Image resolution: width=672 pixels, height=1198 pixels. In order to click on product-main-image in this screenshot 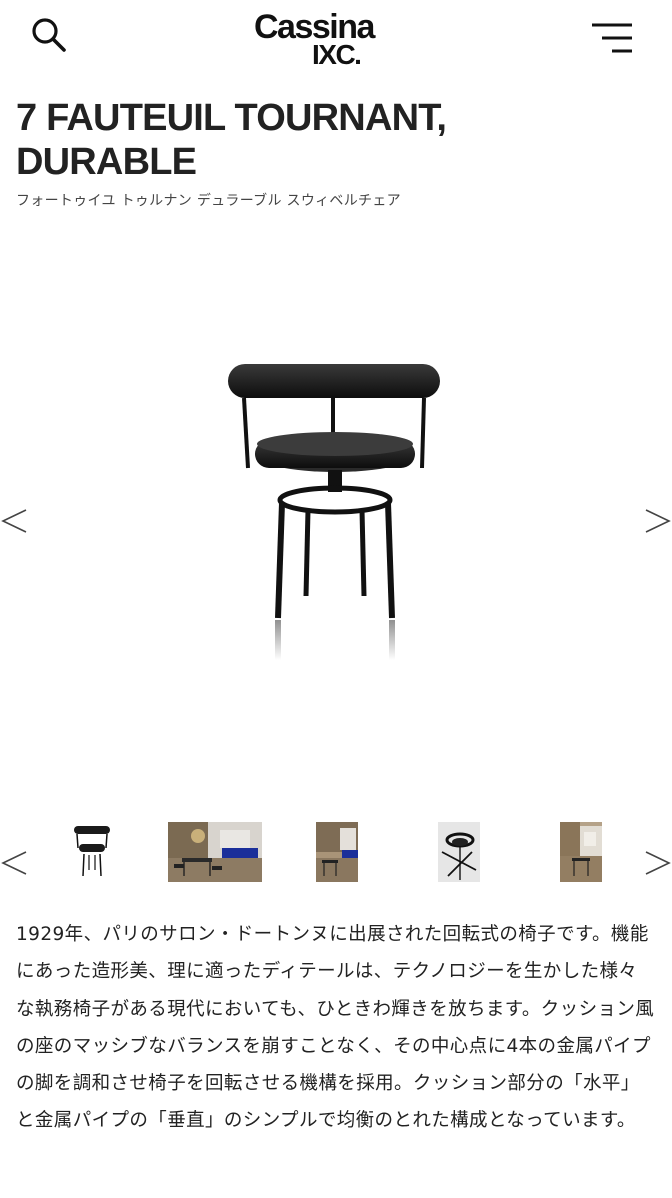, I will do `click(336, 505)`.